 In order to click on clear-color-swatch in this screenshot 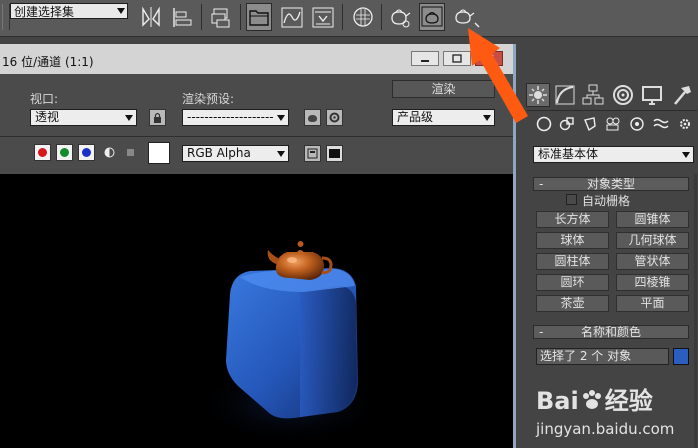, I will do `click(159, 153)`.